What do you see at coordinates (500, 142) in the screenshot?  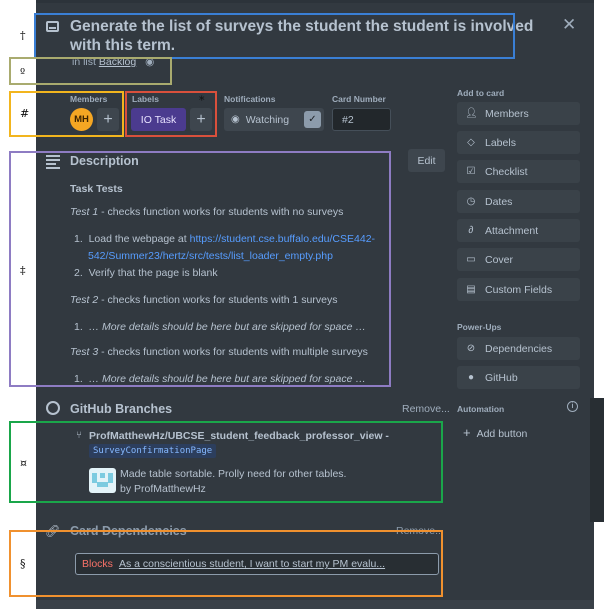 I see `sidebar-button-label: Labels` at bounding box center [500, 142].